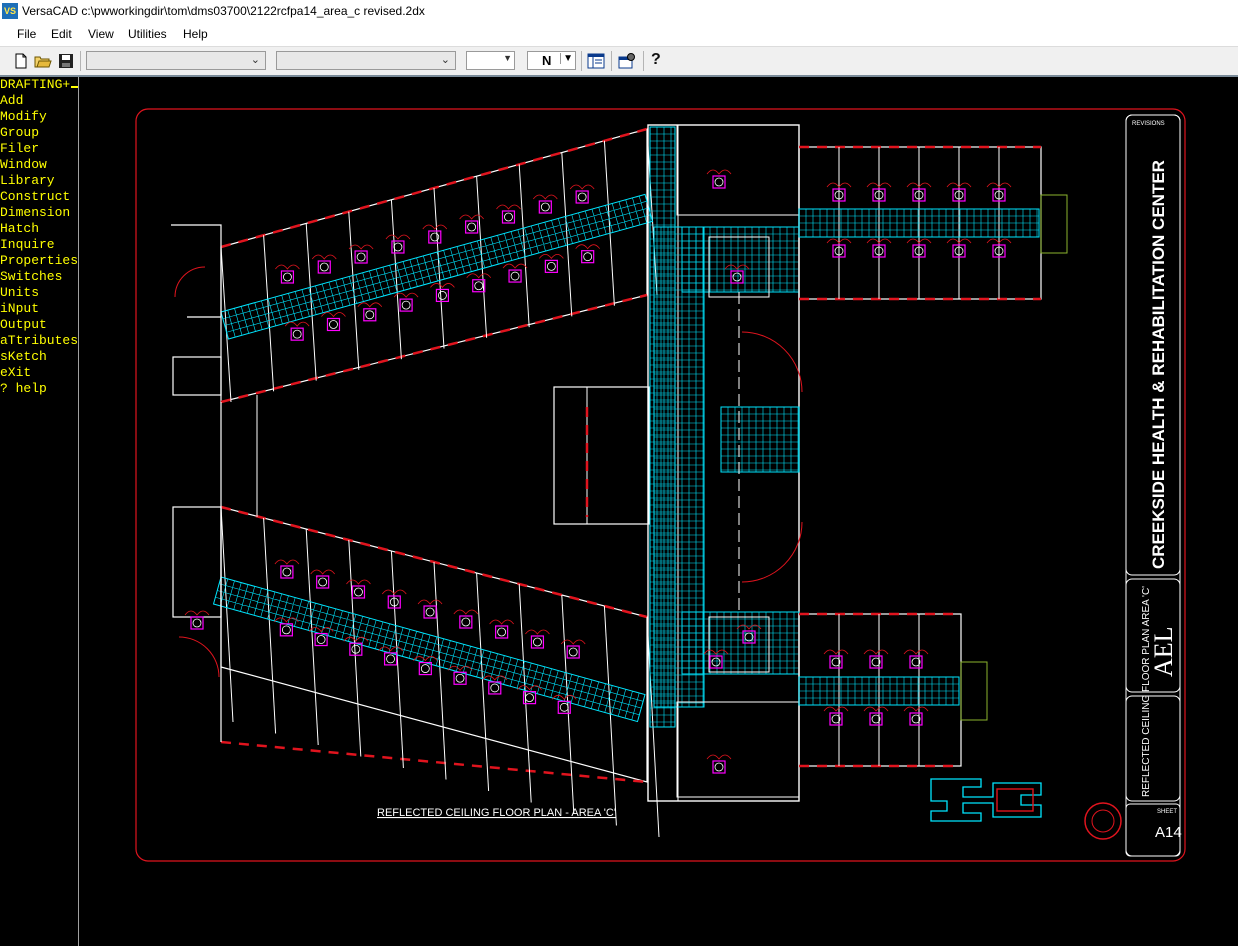 This screenshot has height=946, width=1238. I want to click on layer-combo: ⌄, so click(176, 60).